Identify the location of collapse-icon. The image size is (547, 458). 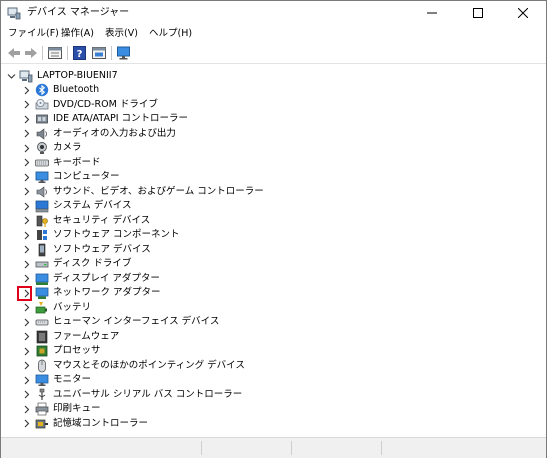
(11, 76).